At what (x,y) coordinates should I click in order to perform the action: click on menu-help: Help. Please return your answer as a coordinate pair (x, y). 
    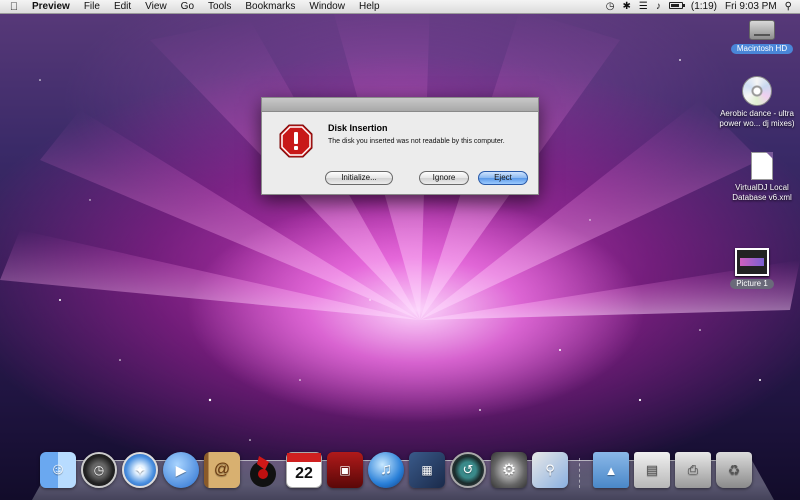
    Looking at the image, I should click on (369, 6).